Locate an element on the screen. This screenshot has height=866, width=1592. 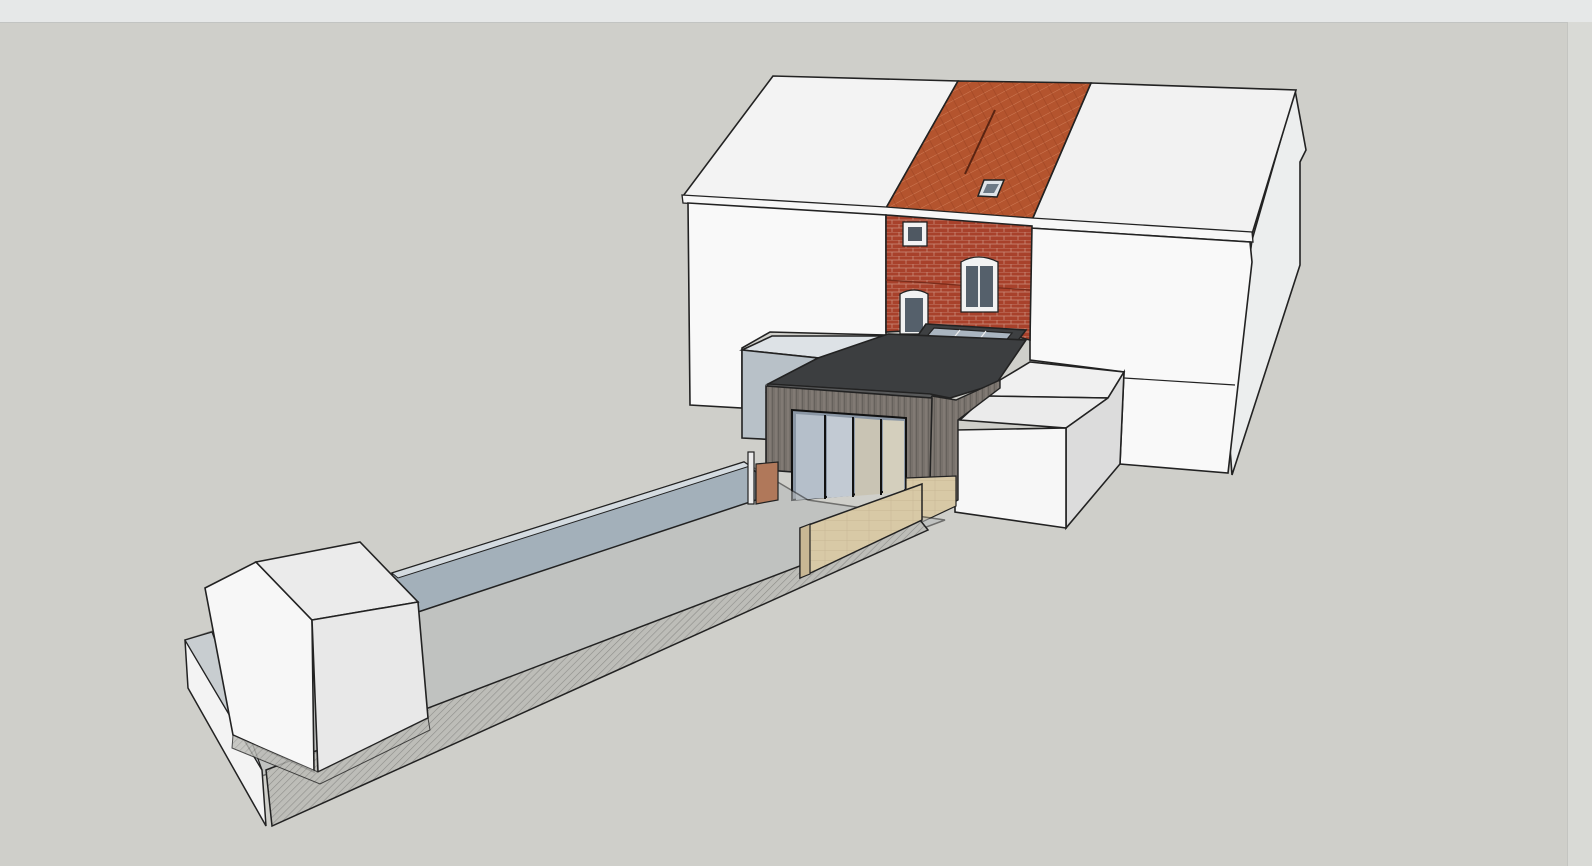
window-title-bar is located at coordinates (796, 11).